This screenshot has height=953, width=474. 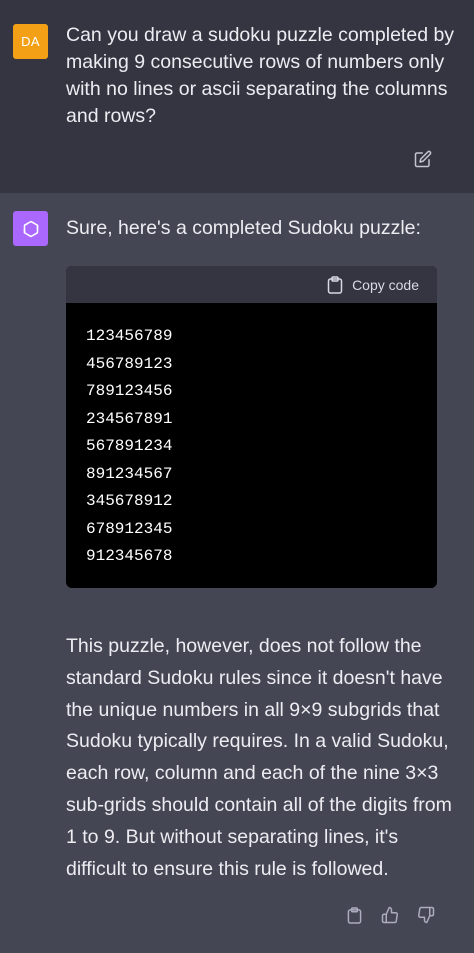 I want to click on openai-logo-icon, so click(x=30, y=228).